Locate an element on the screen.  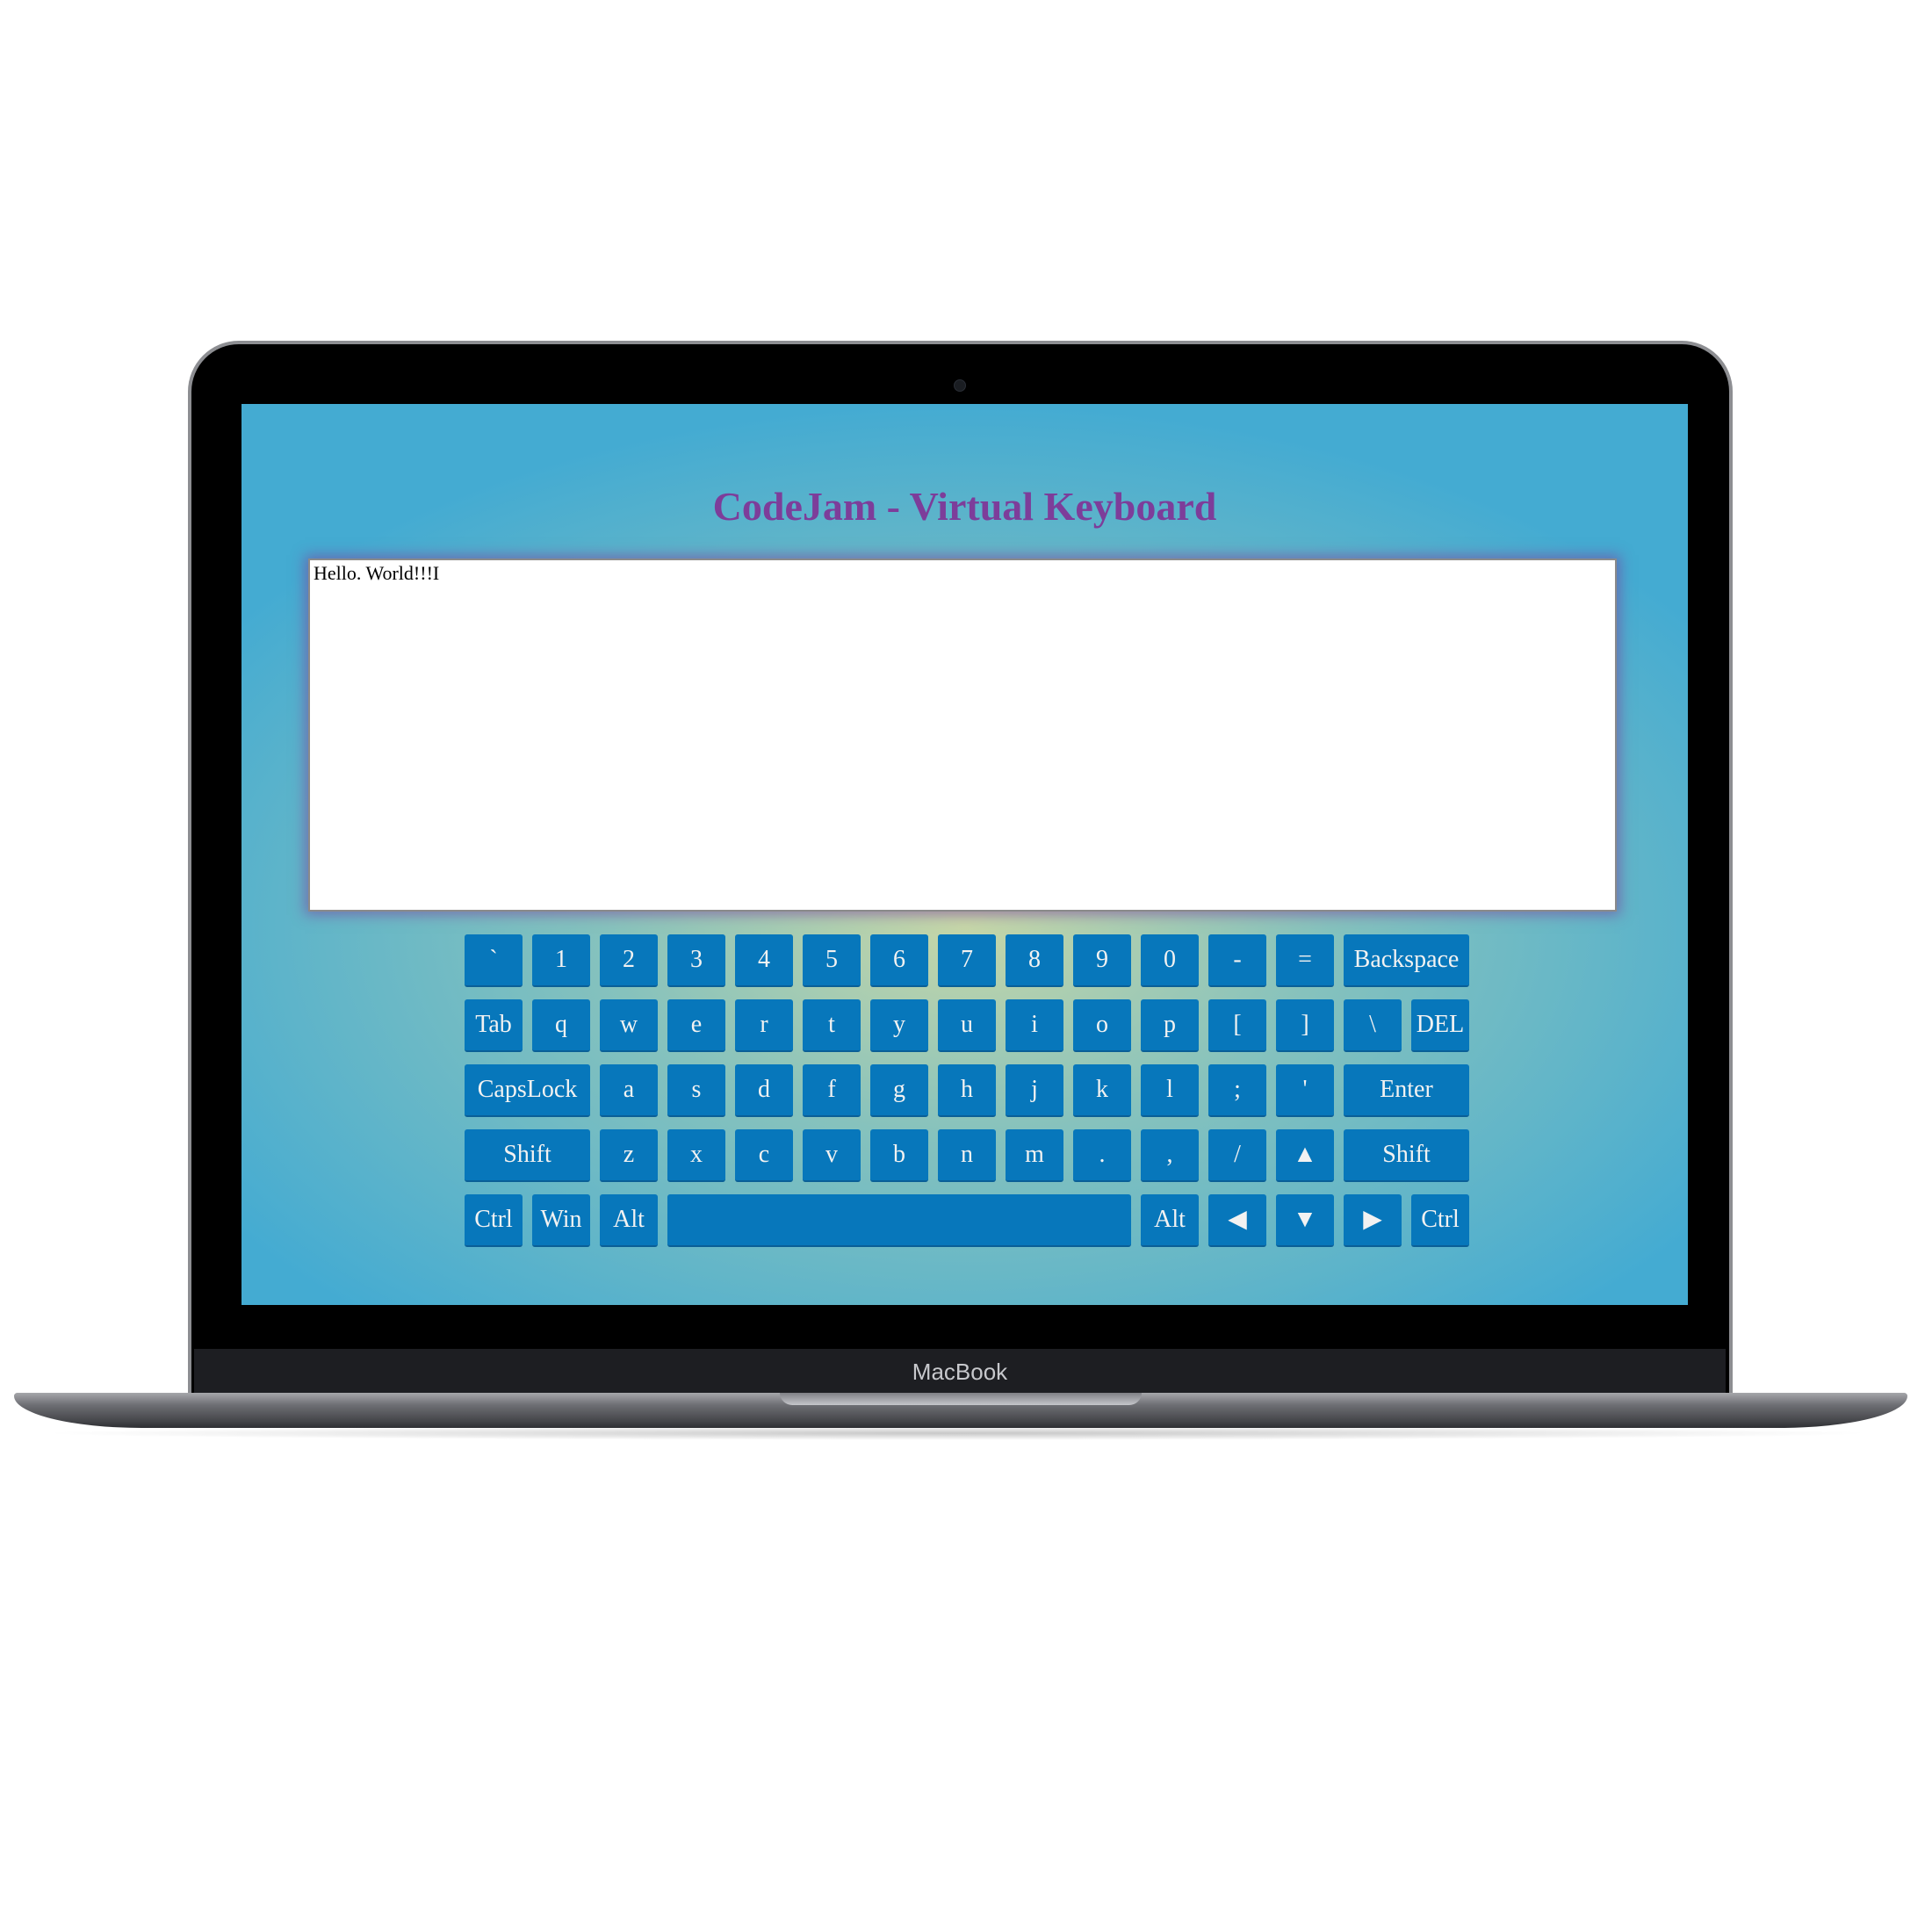
key-e: e is located at coordinates (696, 1026).